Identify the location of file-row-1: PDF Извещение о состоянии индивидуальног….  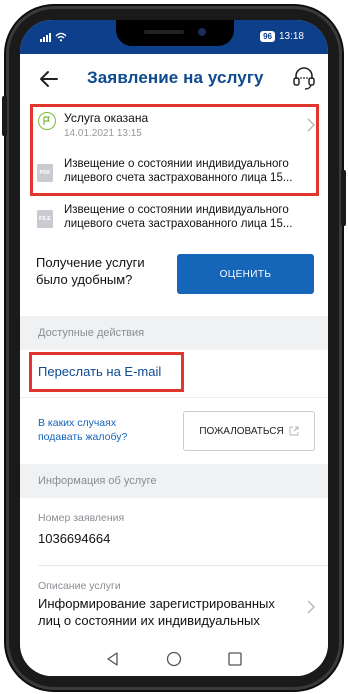
(174, 175).